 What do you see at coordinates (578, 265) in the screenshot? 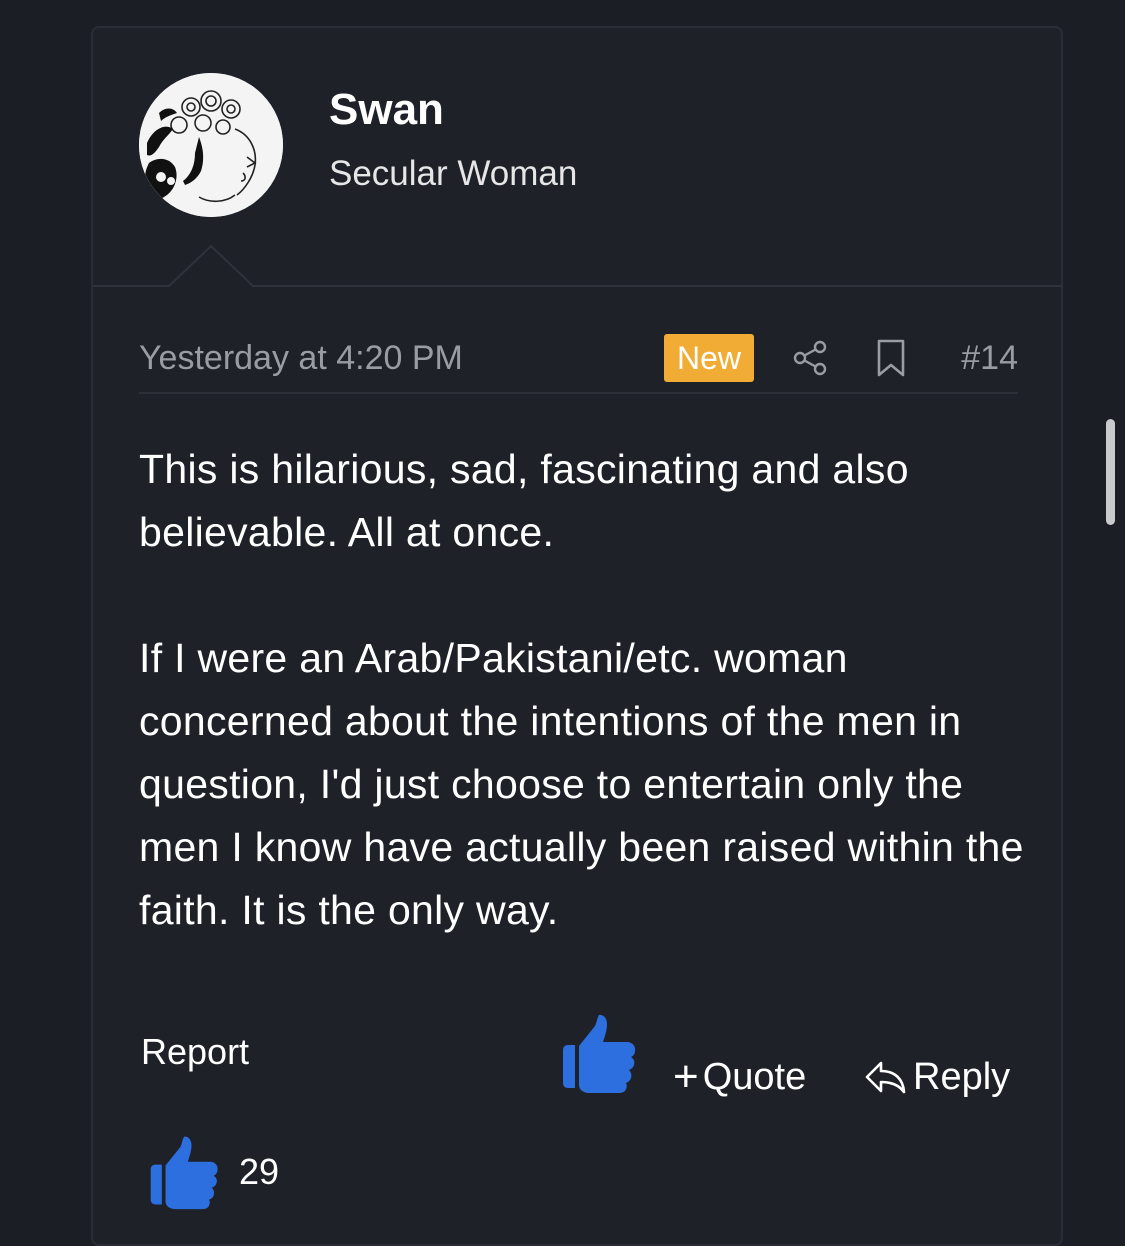
I see `user-divider` at bounding box center [578, 265].